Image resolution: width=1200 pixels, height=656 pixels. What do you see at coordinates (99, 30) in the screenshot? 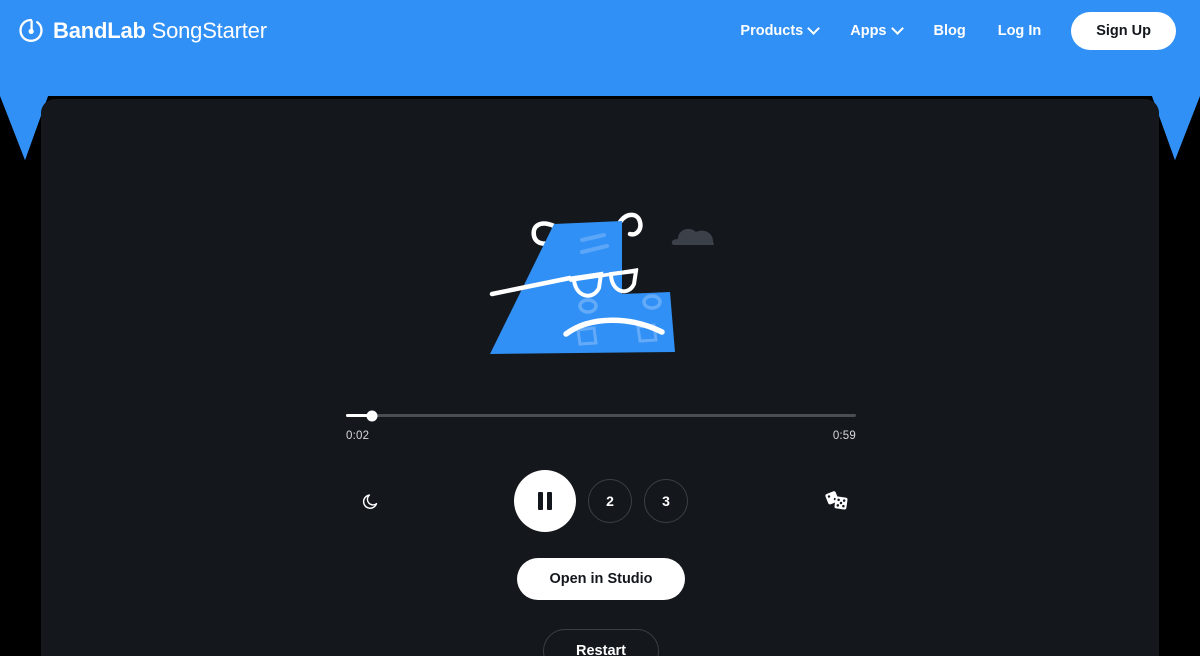
I see `brand-name-bold: BandLab` at bounding box center [99, 30].